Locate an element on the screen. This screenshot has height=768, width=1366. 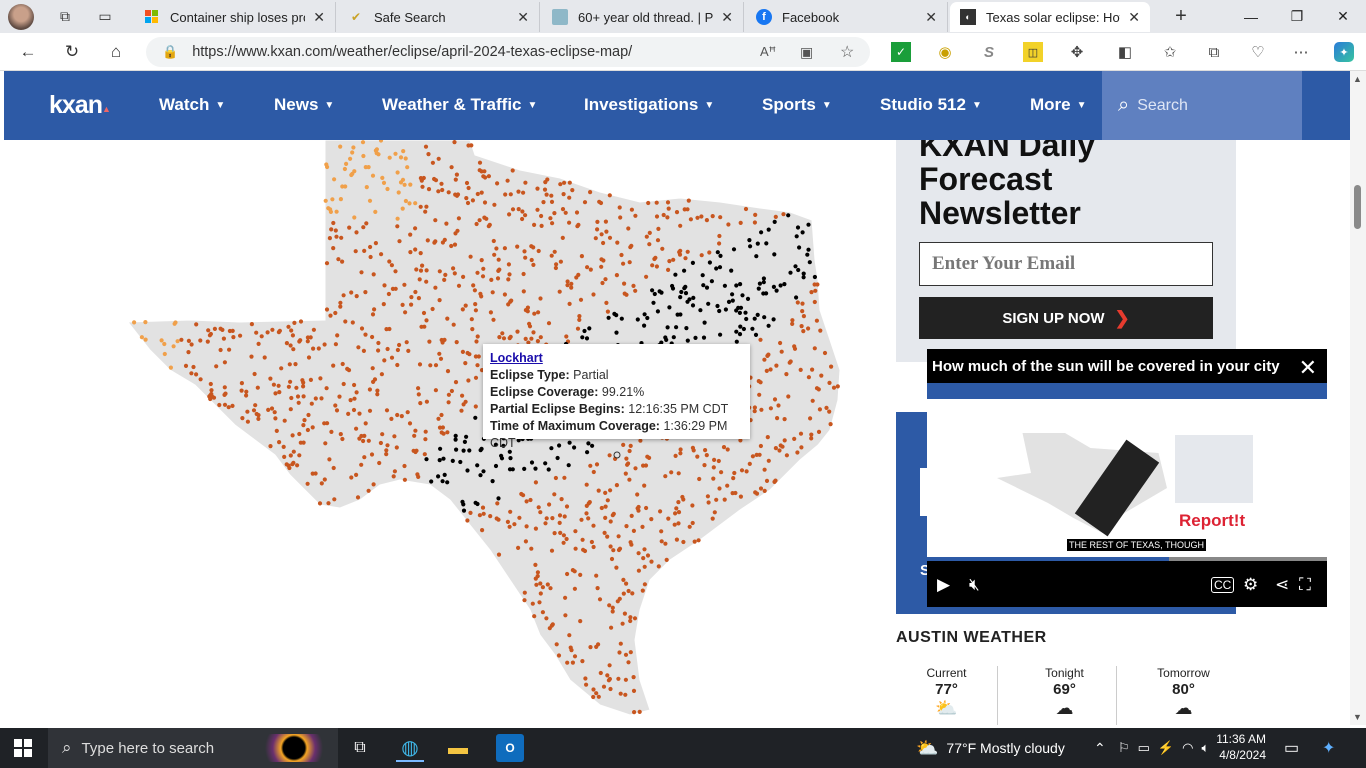
extensions-icon: ✥ is located at coordinates (1077, 52).